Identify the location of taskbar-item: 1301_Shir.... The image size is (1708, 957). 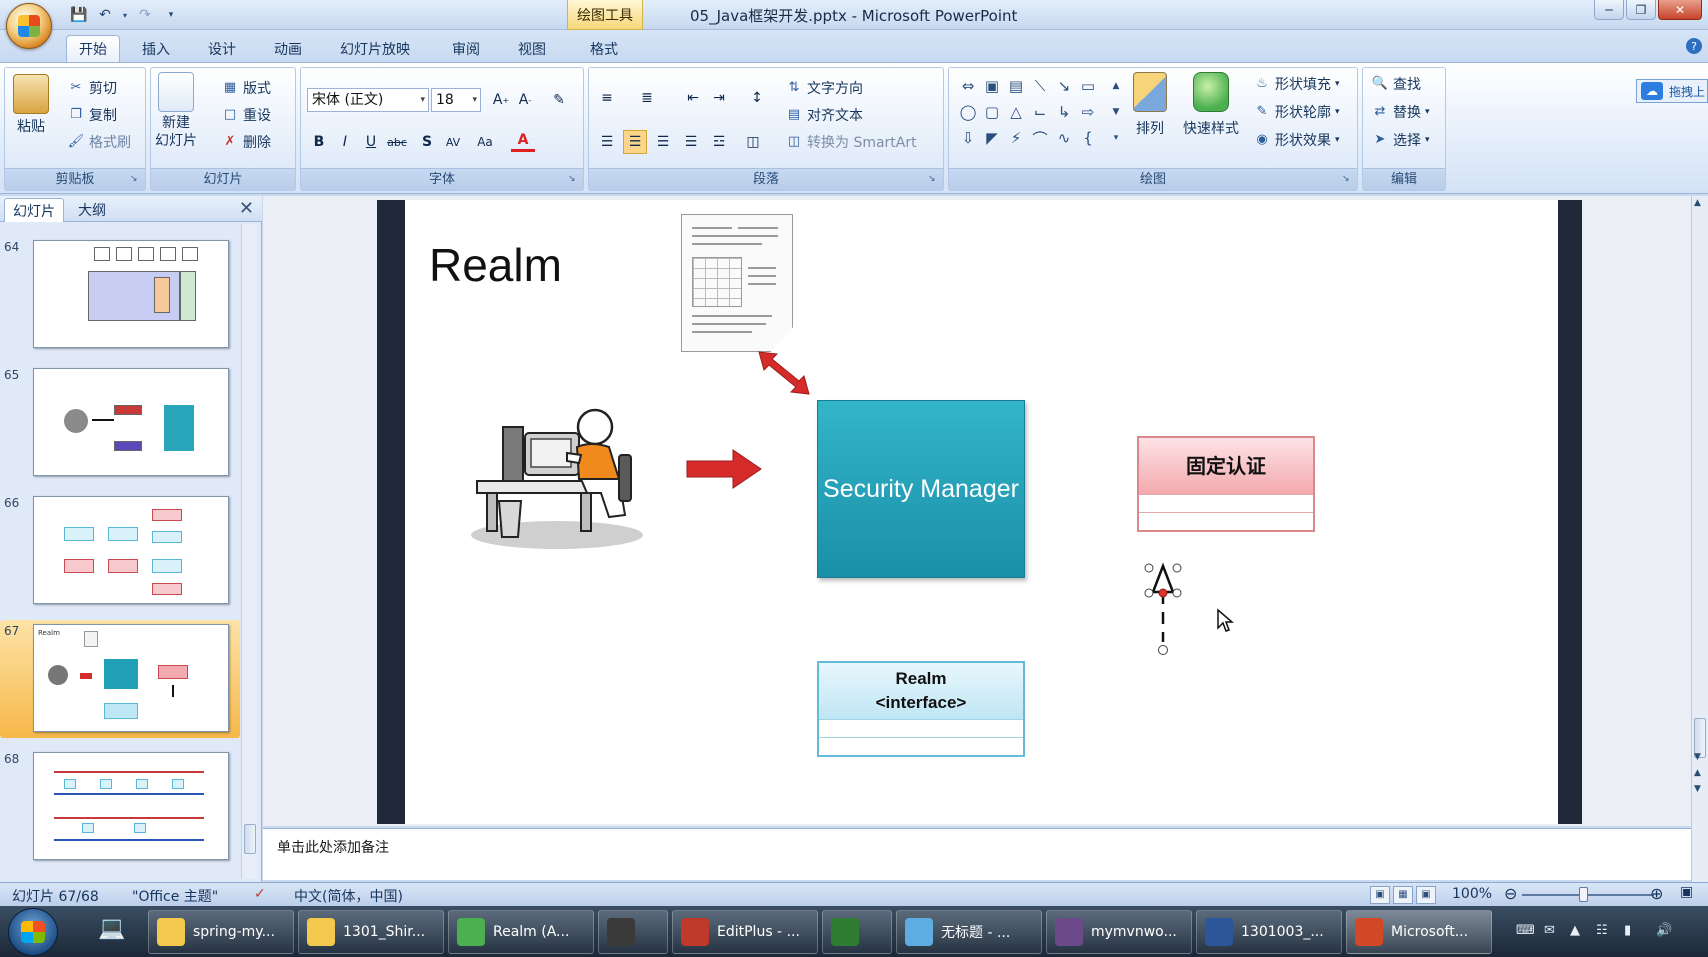
(371, 932).